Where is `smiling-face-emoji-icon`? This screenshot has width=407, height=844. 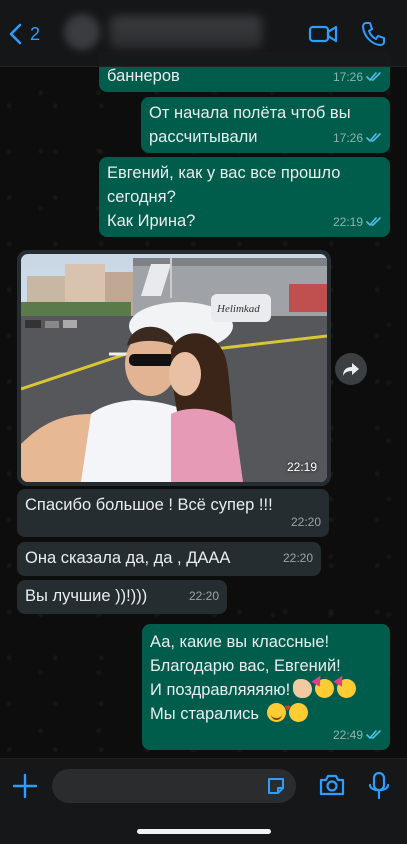
smiling-face-emoji-icon is located at coordinates (276, 712).